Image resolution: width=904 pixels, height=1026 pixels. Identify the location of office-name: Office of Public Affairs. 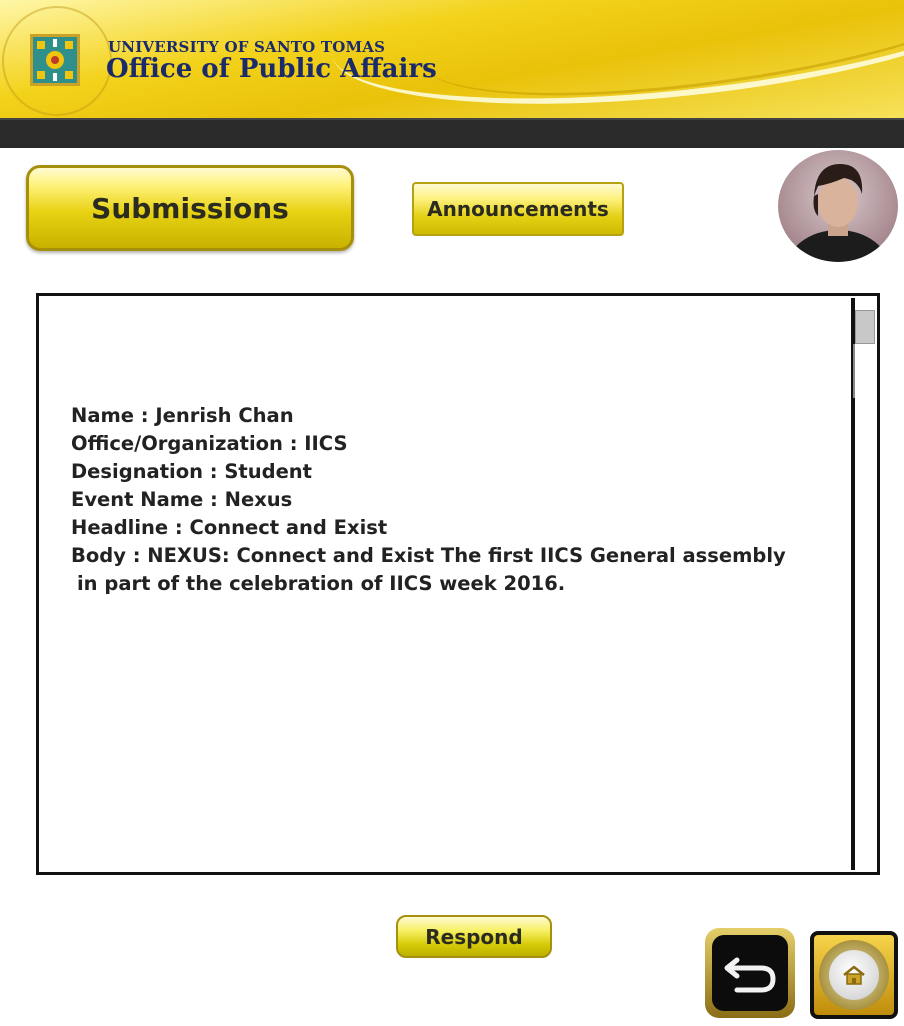
(271, 69).